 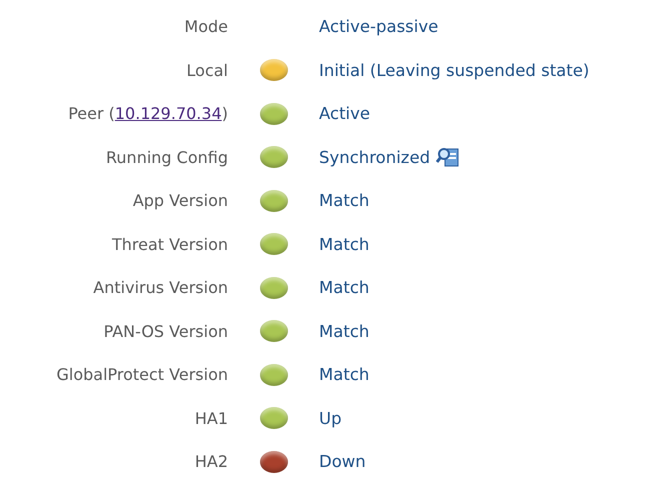 I want to click on field-label: HA1, so click(x=211, y=418).